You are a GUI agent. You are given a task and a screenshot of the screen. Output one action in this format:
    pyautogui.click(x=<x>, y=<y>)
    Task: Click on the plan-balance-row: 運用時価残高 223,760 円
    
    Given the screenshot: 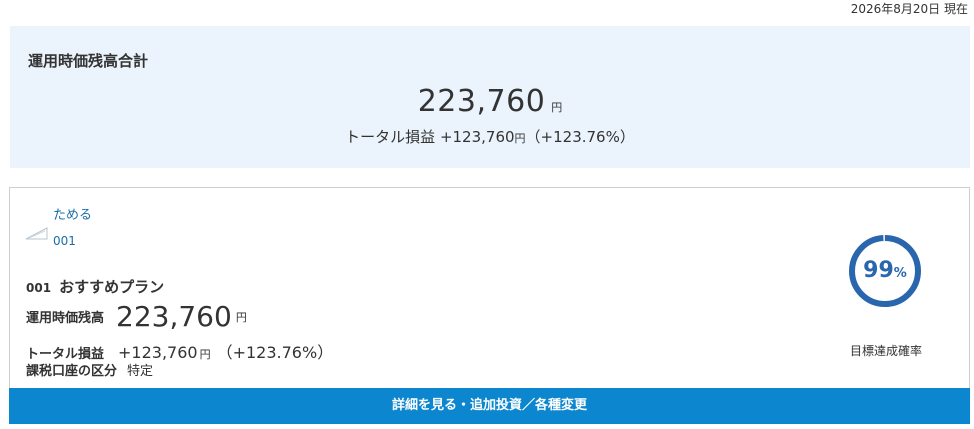 What is the action you would take?
    pyautogui.click(x=136, y=316)
    